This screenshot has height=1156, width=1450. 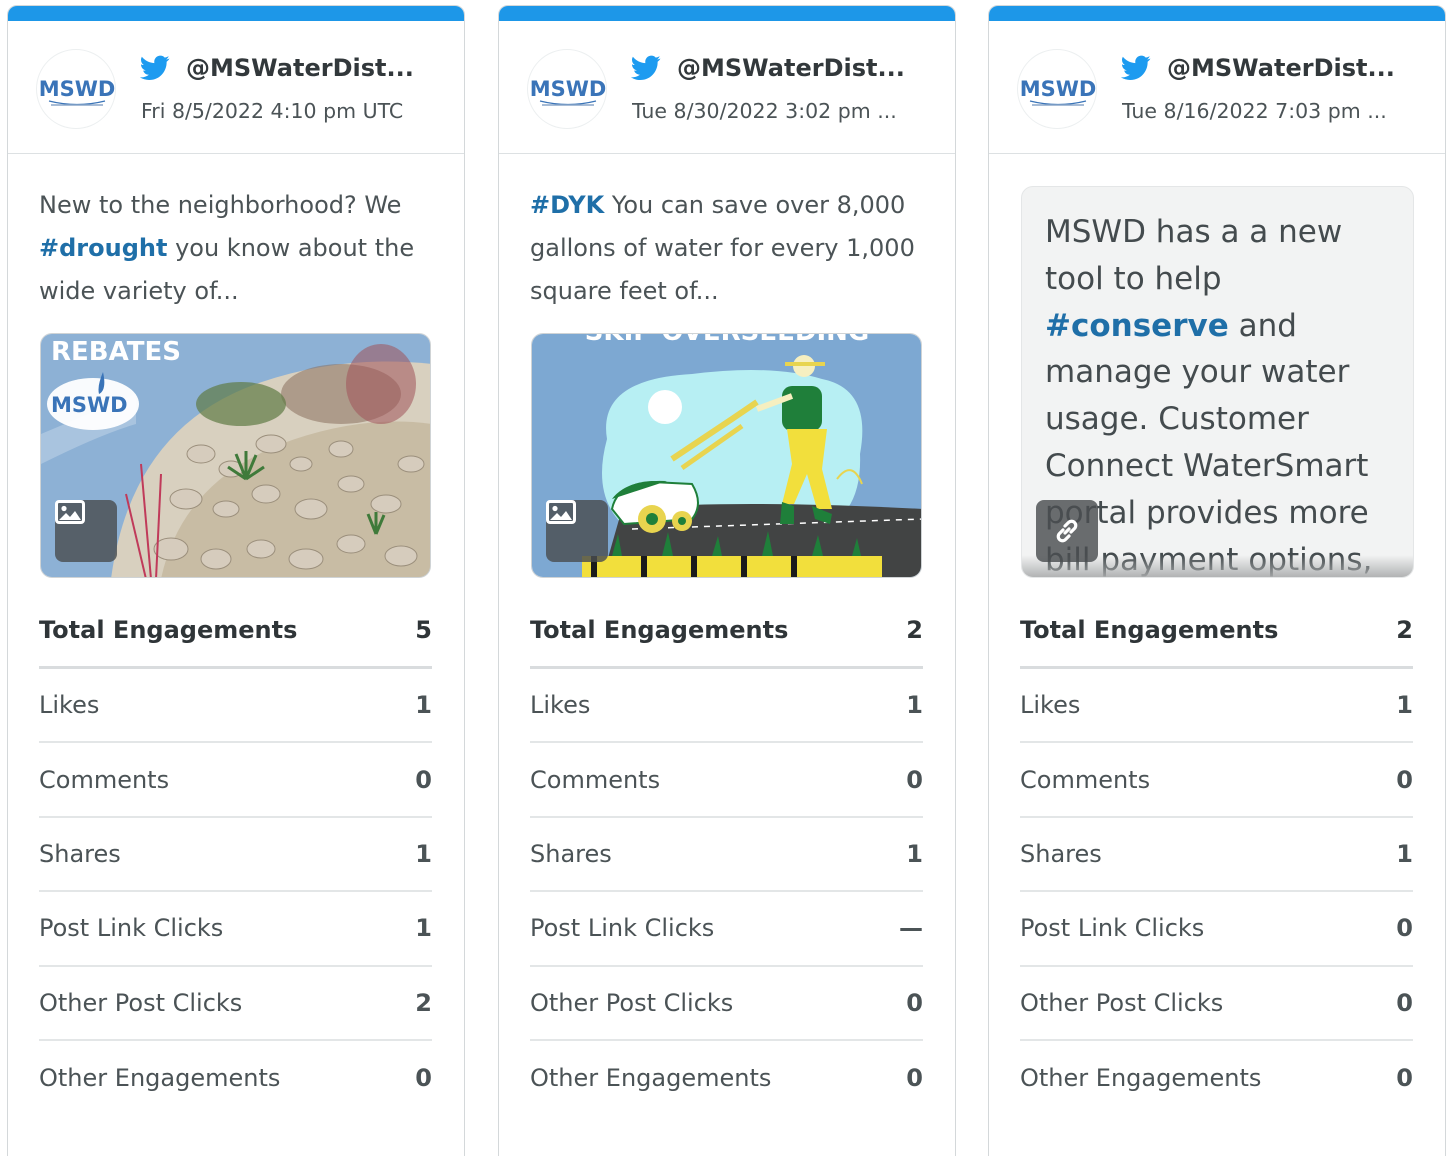 What do you see at coordinates (220, 205) in the screenshot?
I see `post-text-pre: New to the neighborhood? We` at bounding box center [220, 205].